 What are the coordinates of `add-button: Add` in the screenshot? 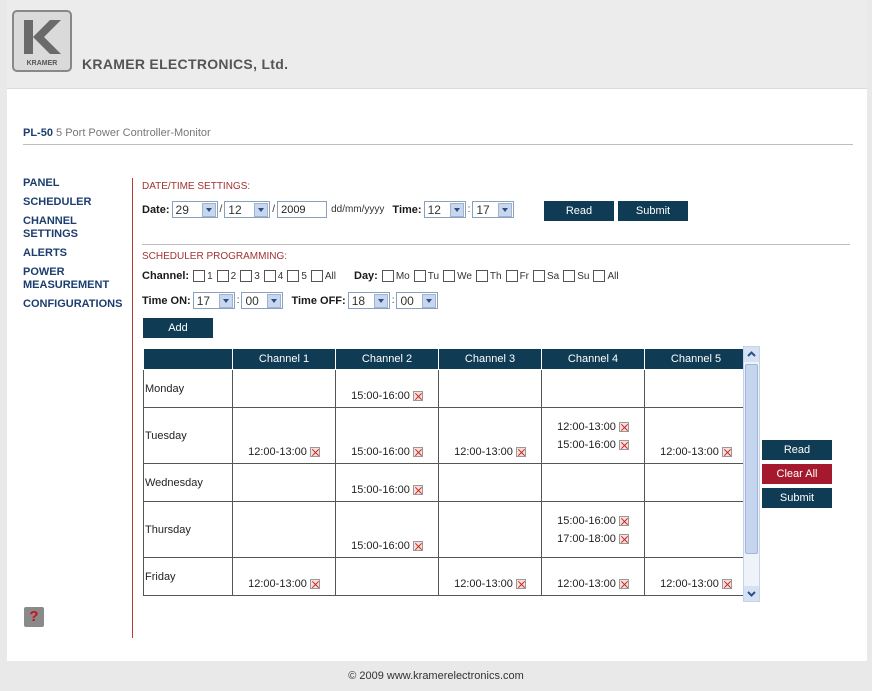 It's located at (178, 328).